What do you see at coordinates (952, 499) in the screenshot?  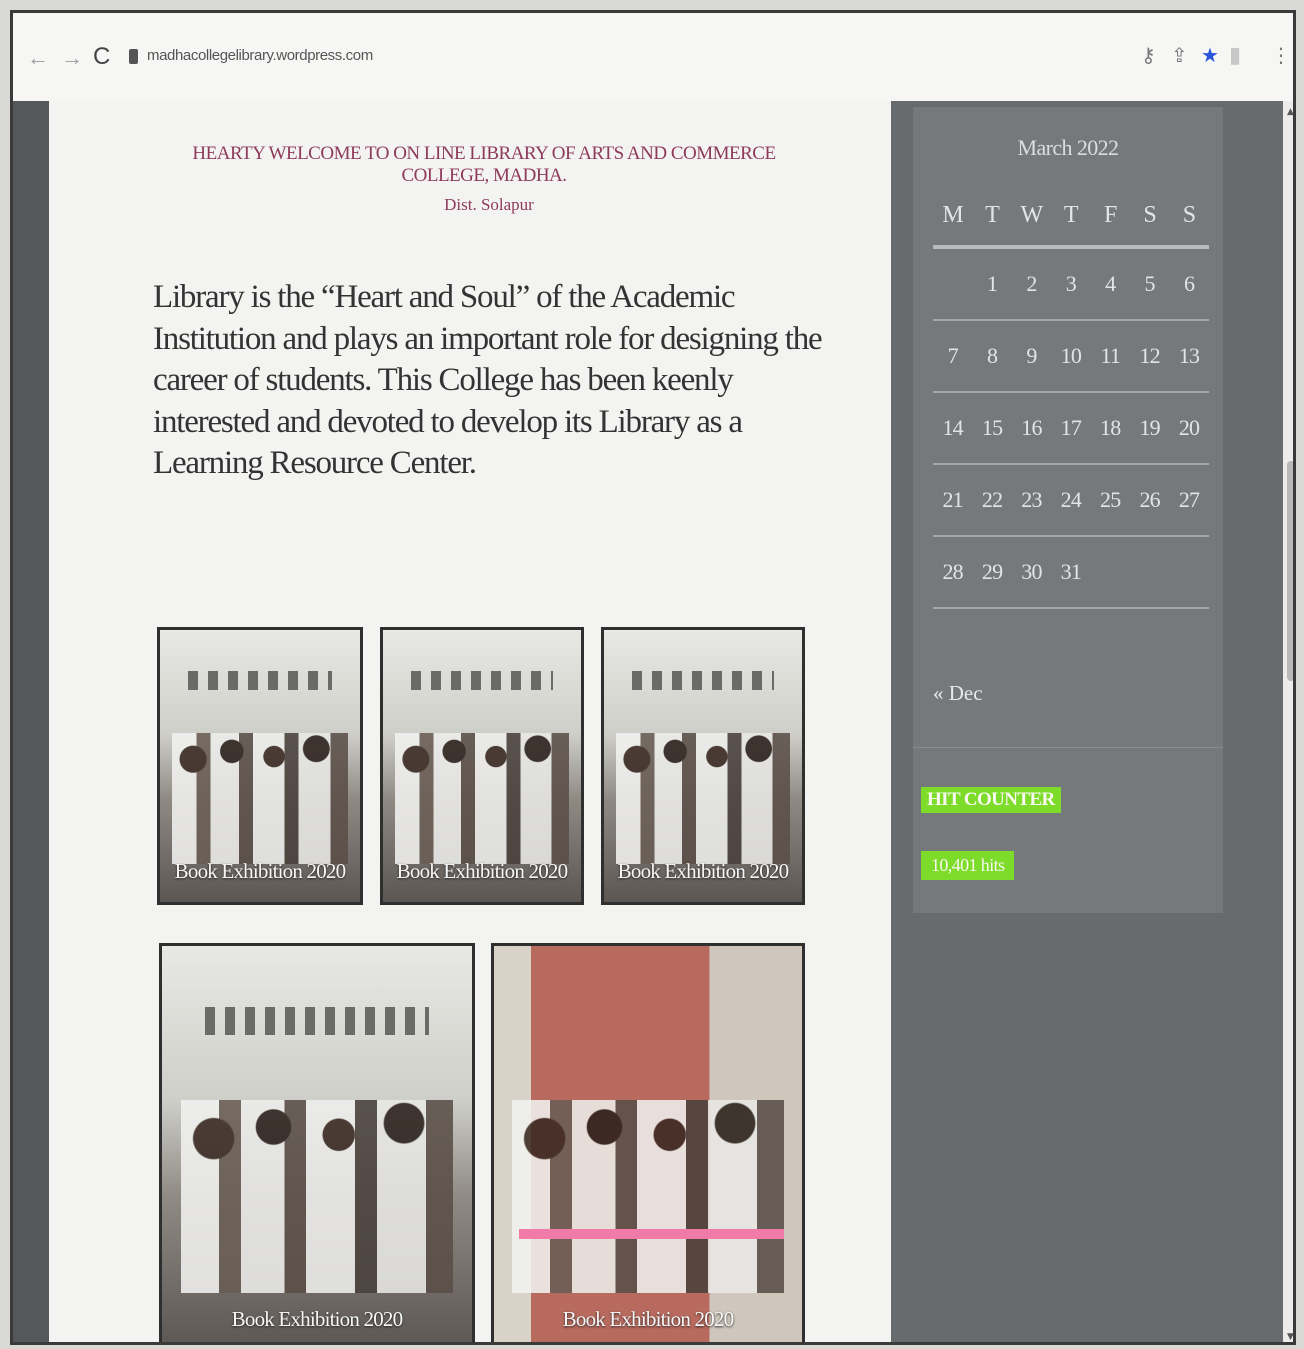 I see `calendar-day: 21` at bounding box center [952, 499].